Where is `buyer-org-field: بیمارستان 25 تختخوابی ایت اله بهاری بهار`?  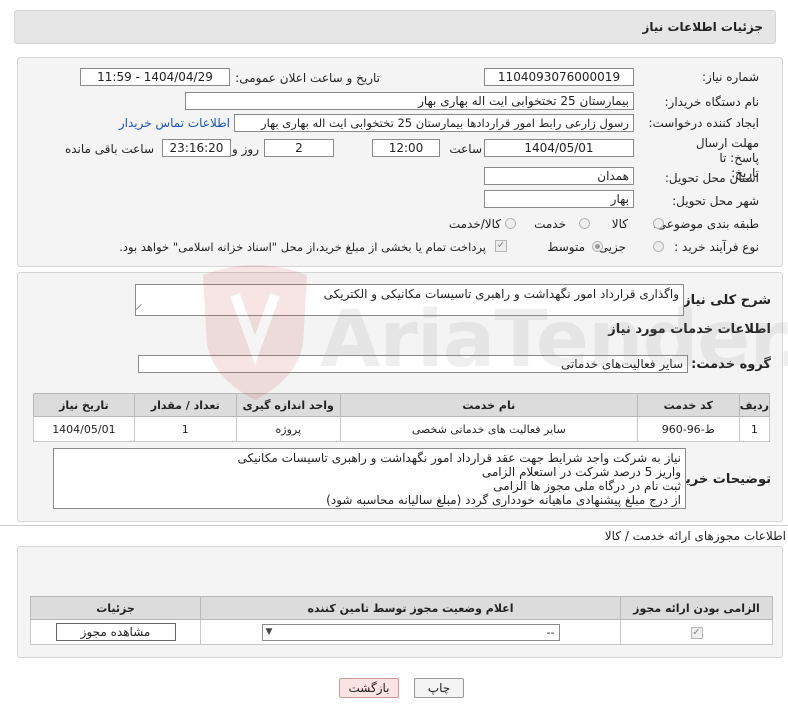
buyer-org-field: بیمارستان 25 تختخوابی ایت اله بهاری بهار is located at coordinates (409, 101).